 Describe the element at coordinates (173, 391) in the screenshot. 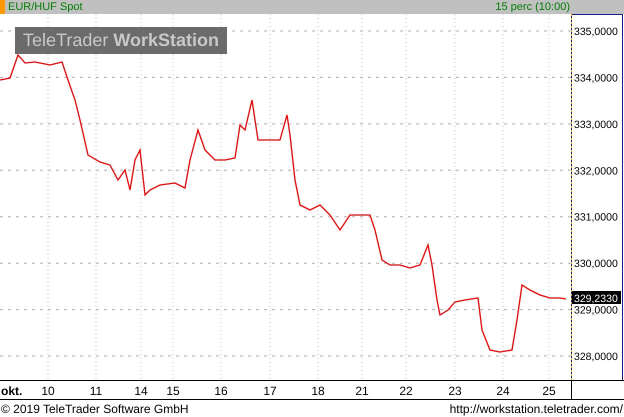

I see `x-axis-label: 15` at that location.